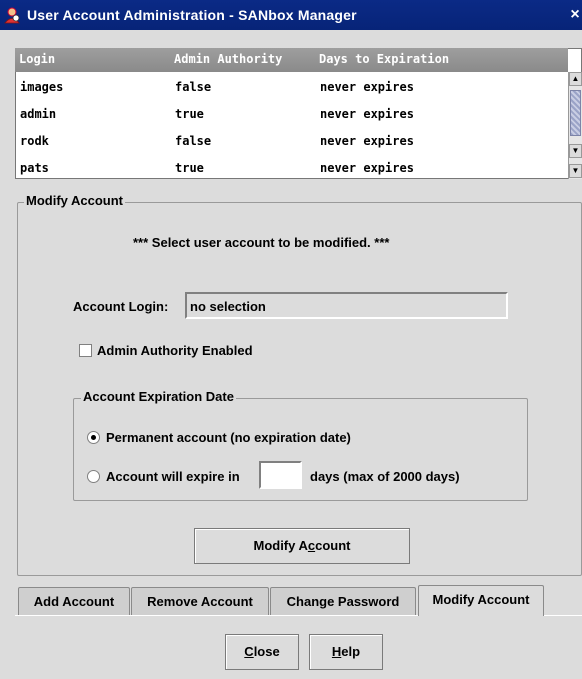  I want to click on help-button-mnemonic: H, so click(336, 651).